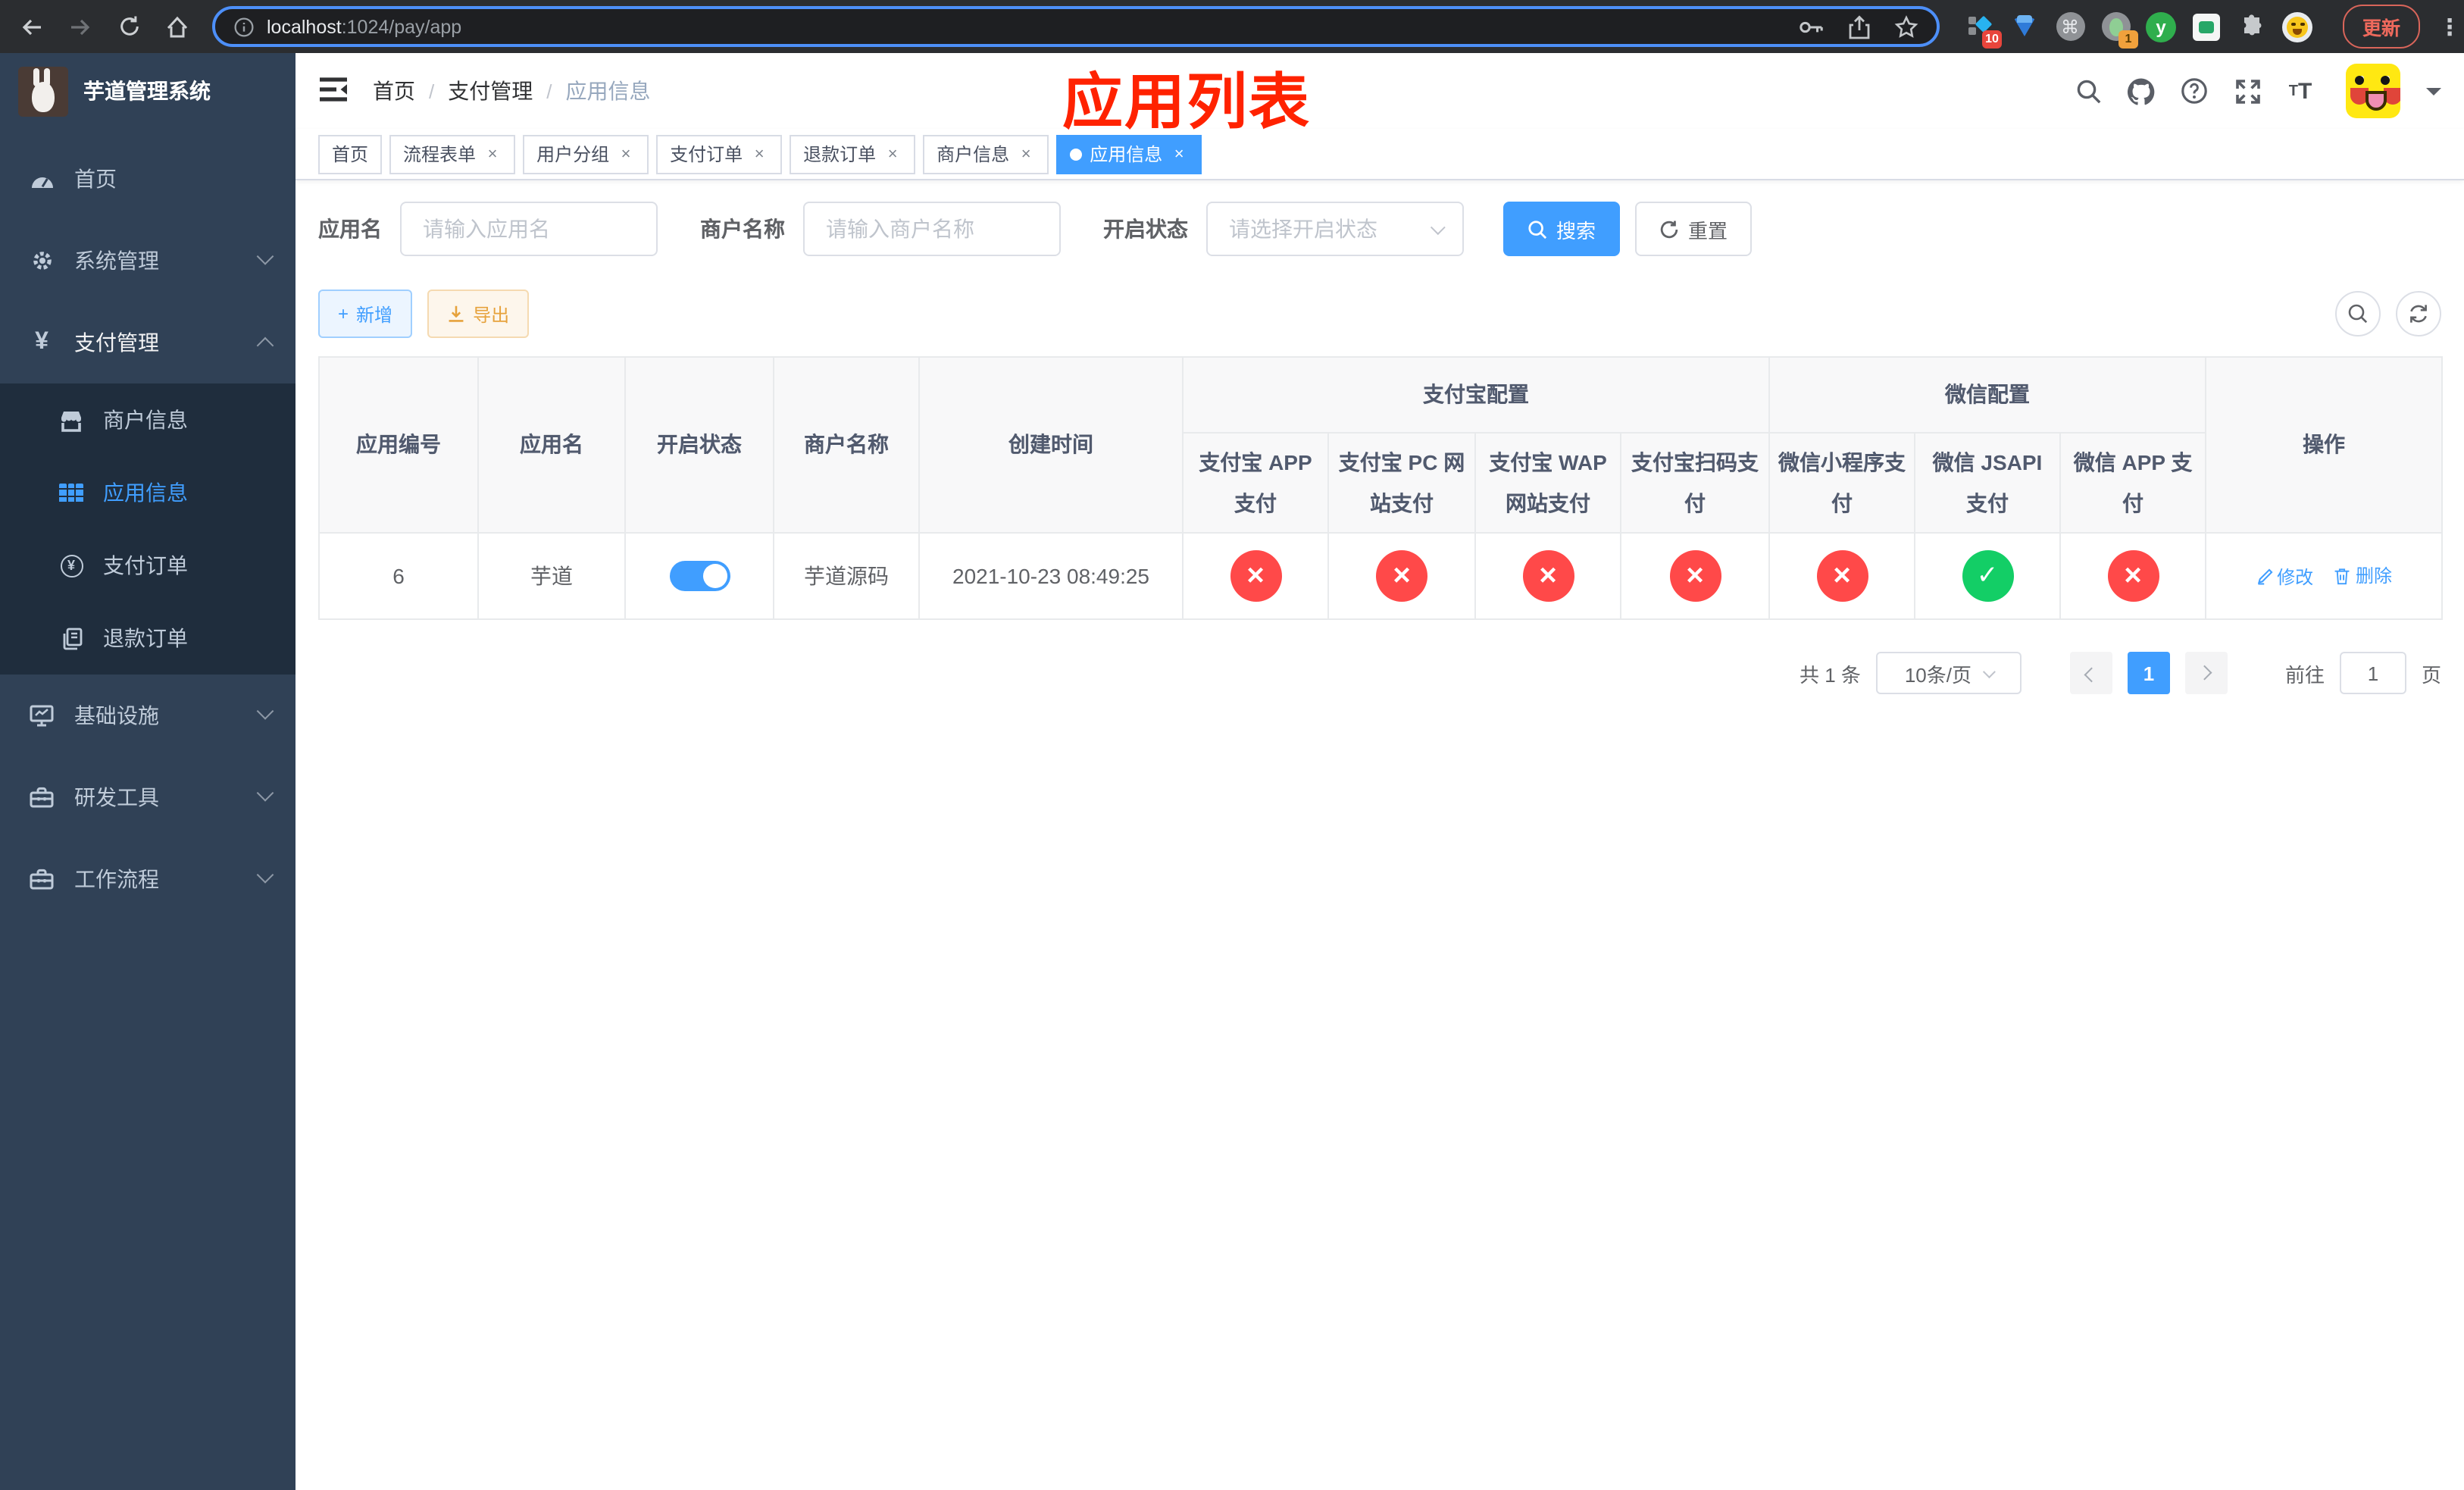  Describe the element at coordinates (1255, 482) in the screenshot. I see `col-alipay-app: 支付宝 APP 支付` at that location.